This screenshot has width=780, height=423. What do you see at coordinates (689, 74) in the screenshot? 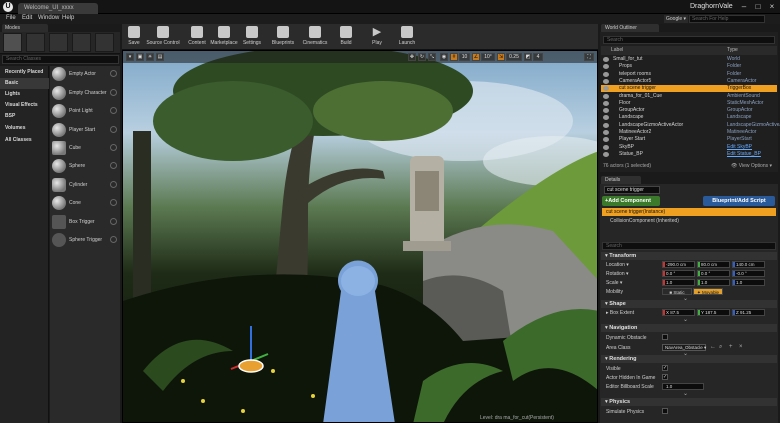
I see `outliner-row: teleport rooms Folder` at bounding box center [689, 74].